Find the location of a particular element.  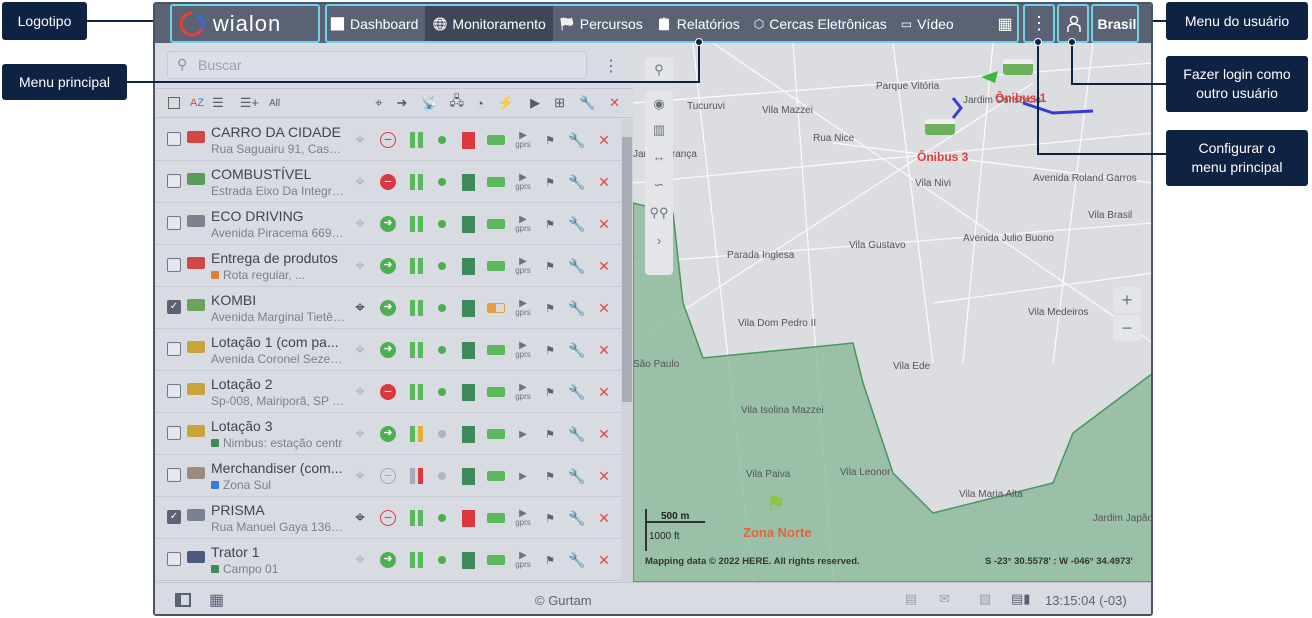

map-unit-label: Ônibus 3 is located at coordinates (942, 157).